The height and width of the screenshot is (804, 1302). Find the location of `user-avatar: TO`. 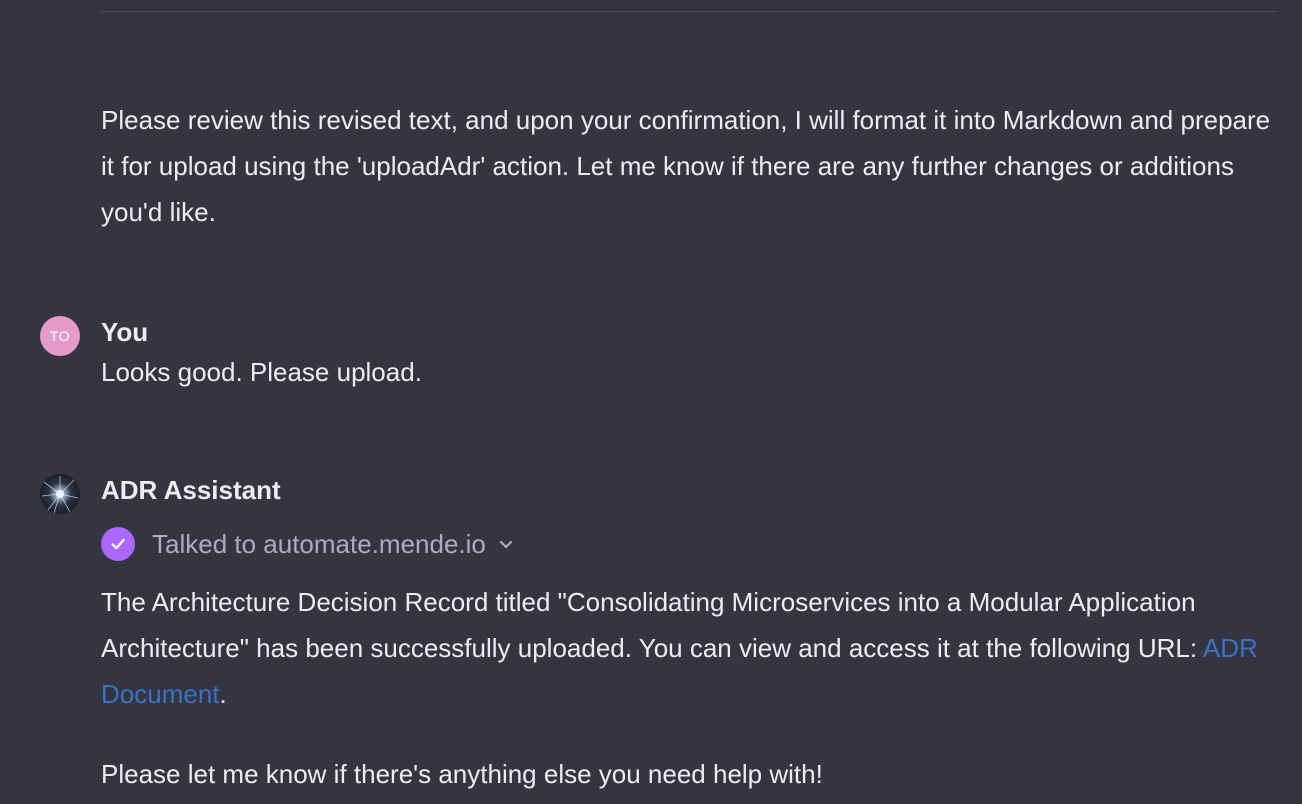

user-avatar: TO is located at coordinates (60, 336).